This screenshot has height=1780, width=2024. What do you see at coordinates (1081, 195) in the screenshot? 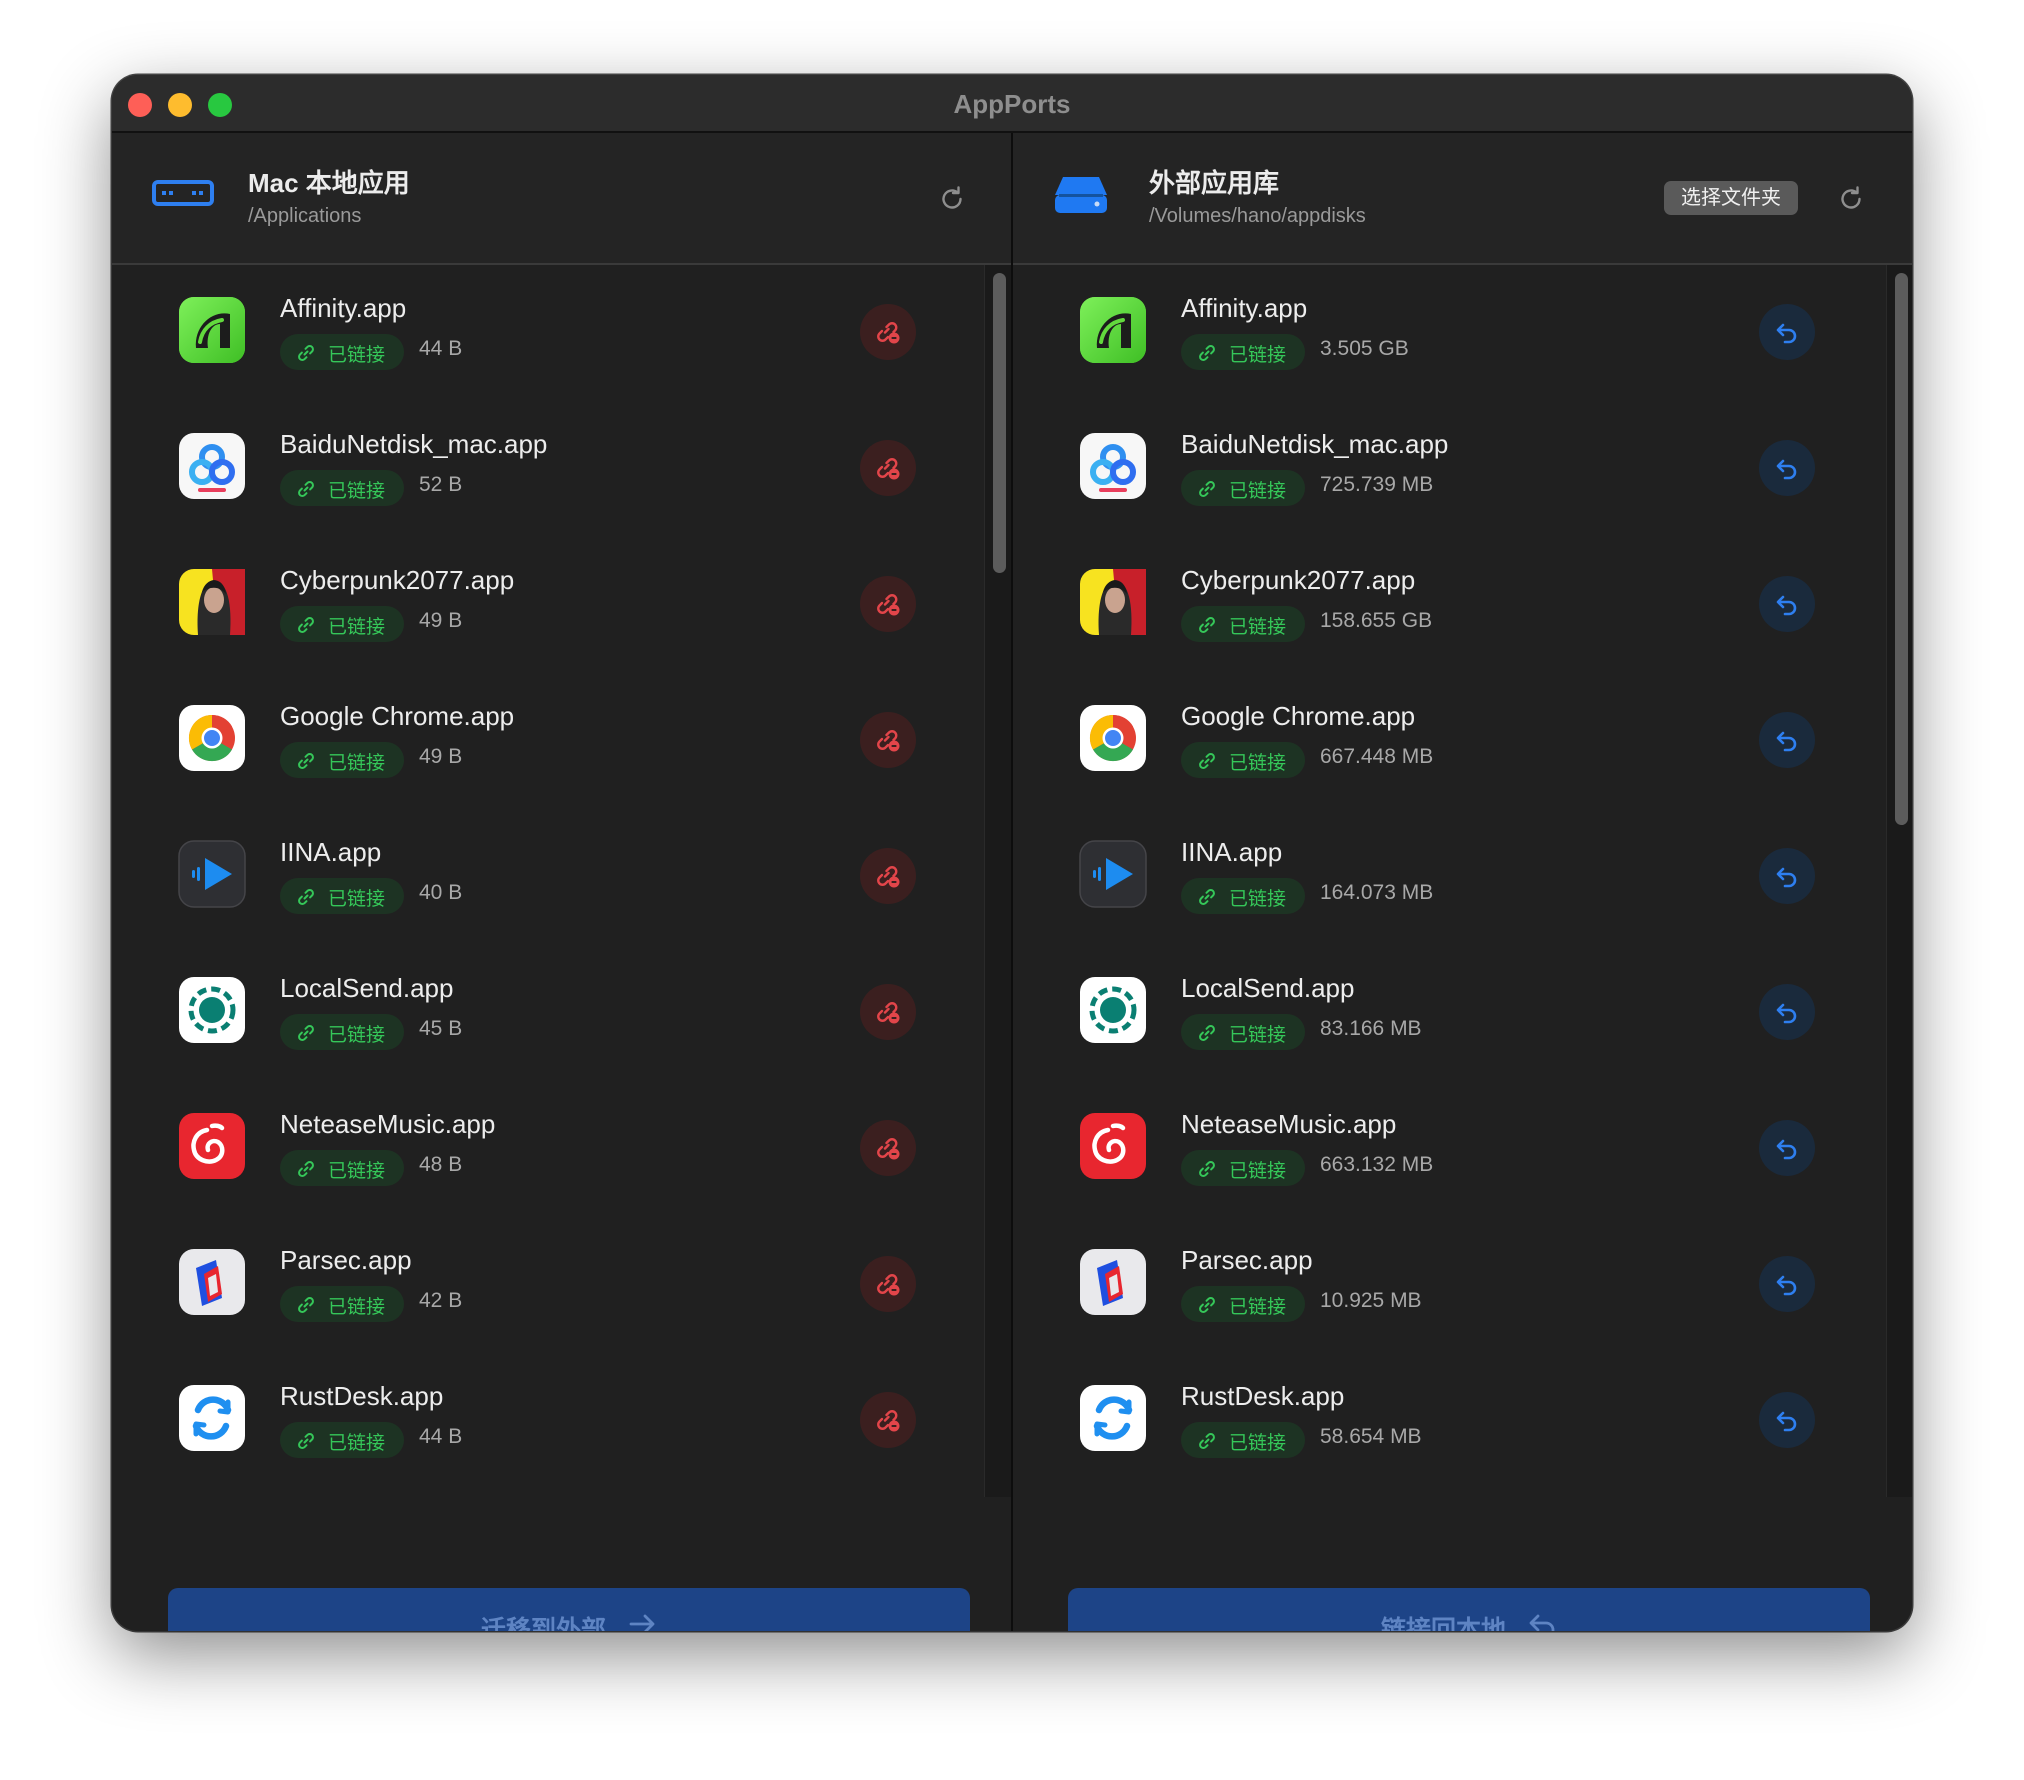
I see `external-drive-icon` at bounding box center [1081, 195].